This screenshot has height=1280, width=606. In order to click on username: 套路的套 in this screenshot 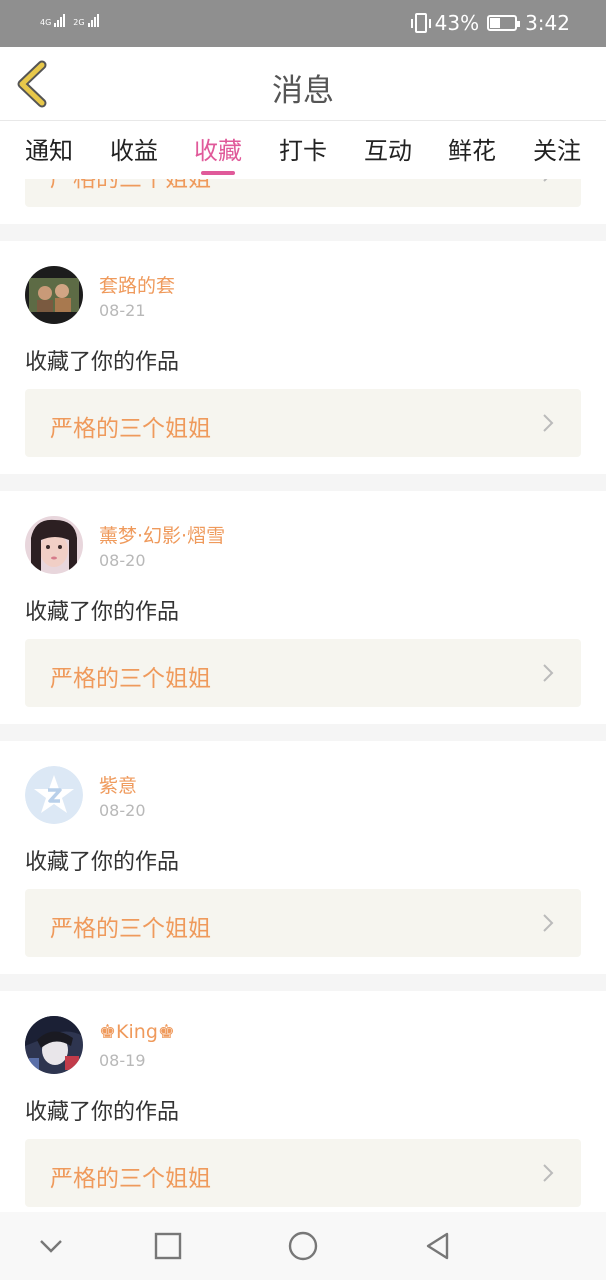, I will do `click(137, 284)`.